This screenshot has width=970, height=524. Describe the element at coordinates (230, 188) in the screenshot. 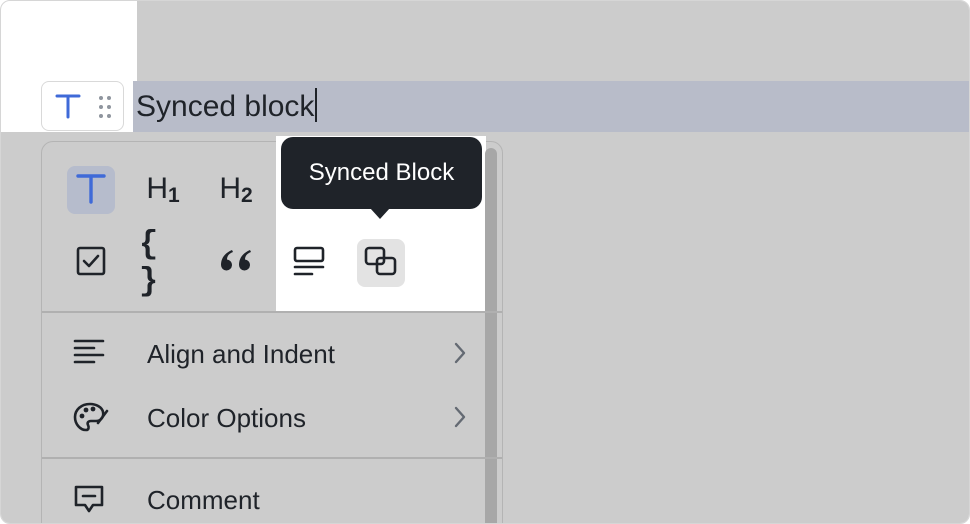

I see `heading2-letter: H` at that location.